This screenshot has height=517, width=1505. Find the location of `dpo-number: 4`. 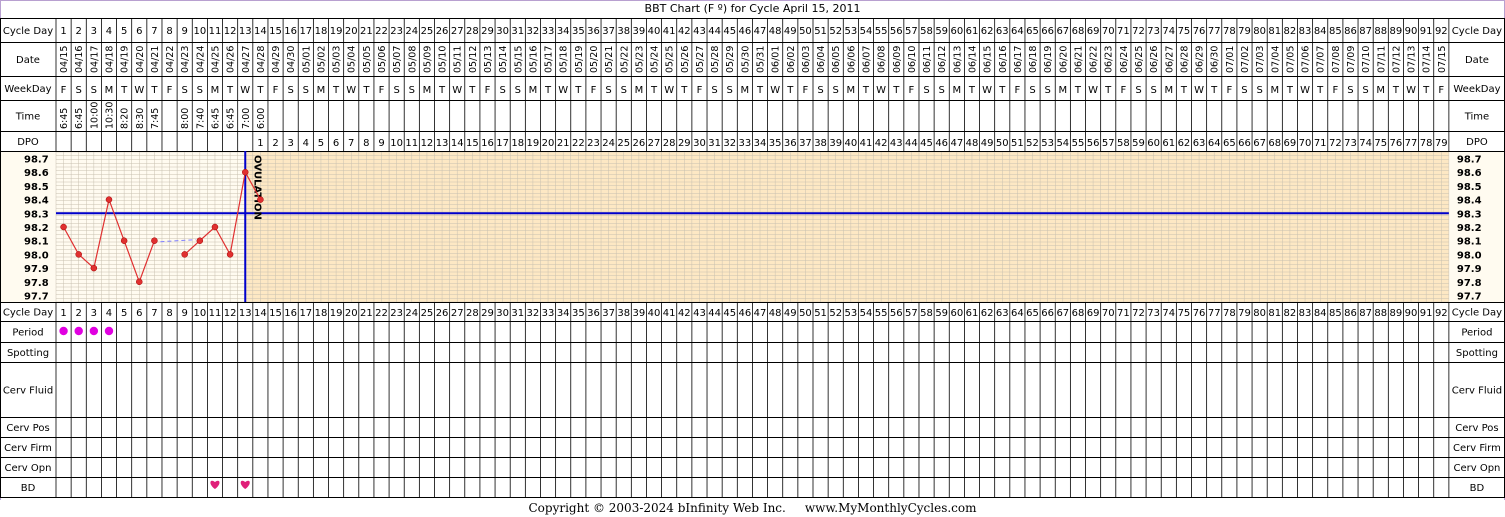

dpo-number: 4 is located at coordinates (306, 143).